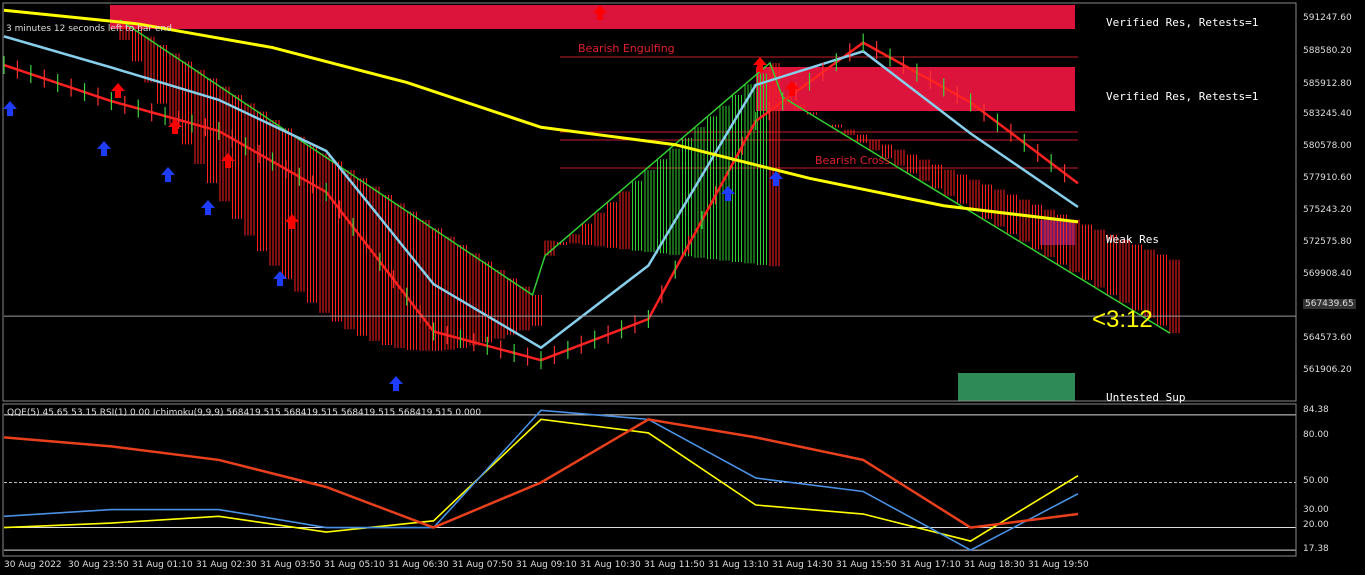 The height and width of the screenshot is (575, 1365). I want to click on time-tick-label: 31 Aug 07:50, so click(482, 565).